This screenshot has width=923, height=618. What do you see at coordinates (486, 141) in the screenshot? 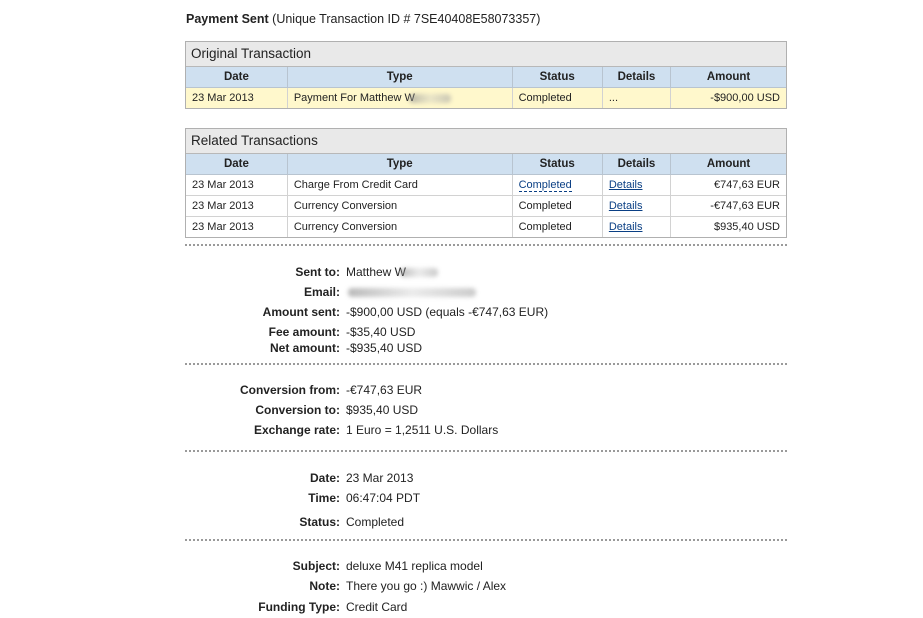
I see `related-transactions-title: Related Transactions` at bounding box center [486, 141].